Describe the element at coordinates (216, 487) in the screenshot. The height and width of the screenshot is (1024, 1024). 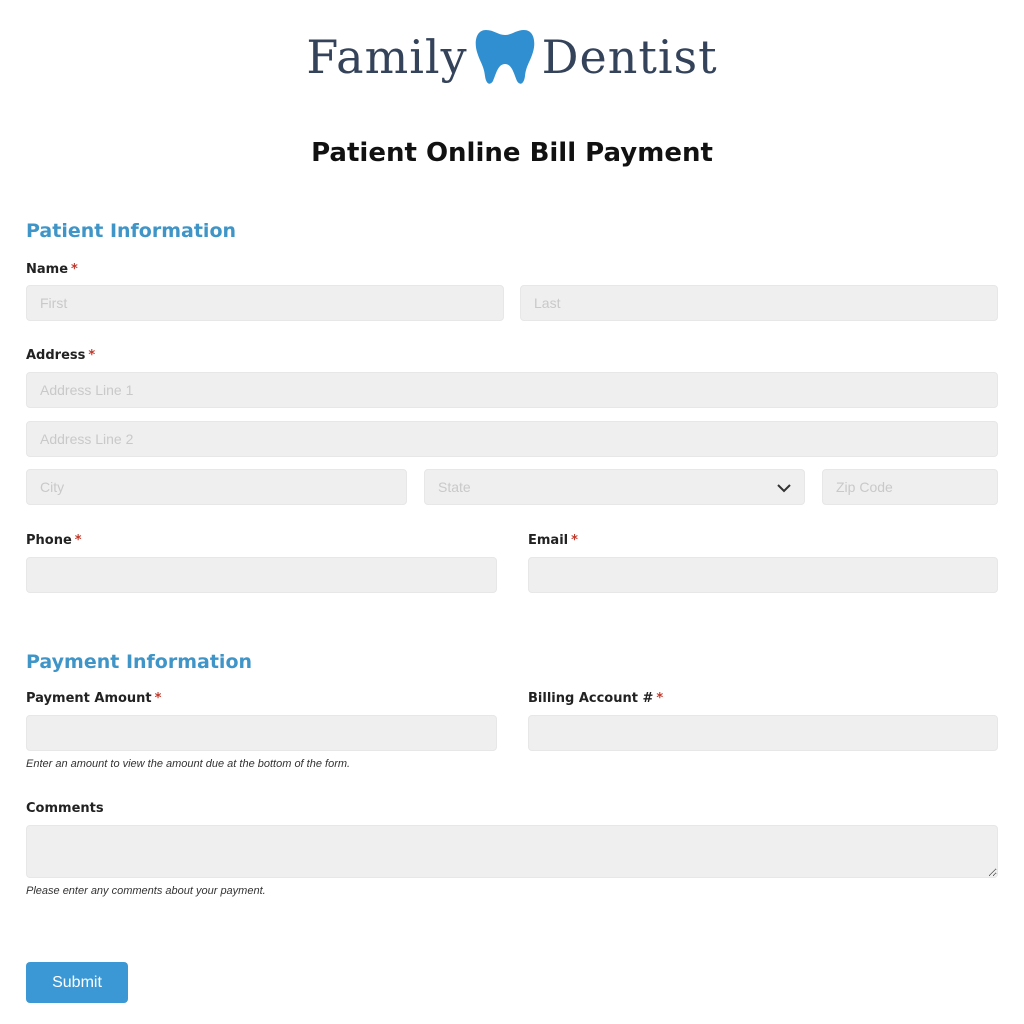
I see `city-input` at that location.